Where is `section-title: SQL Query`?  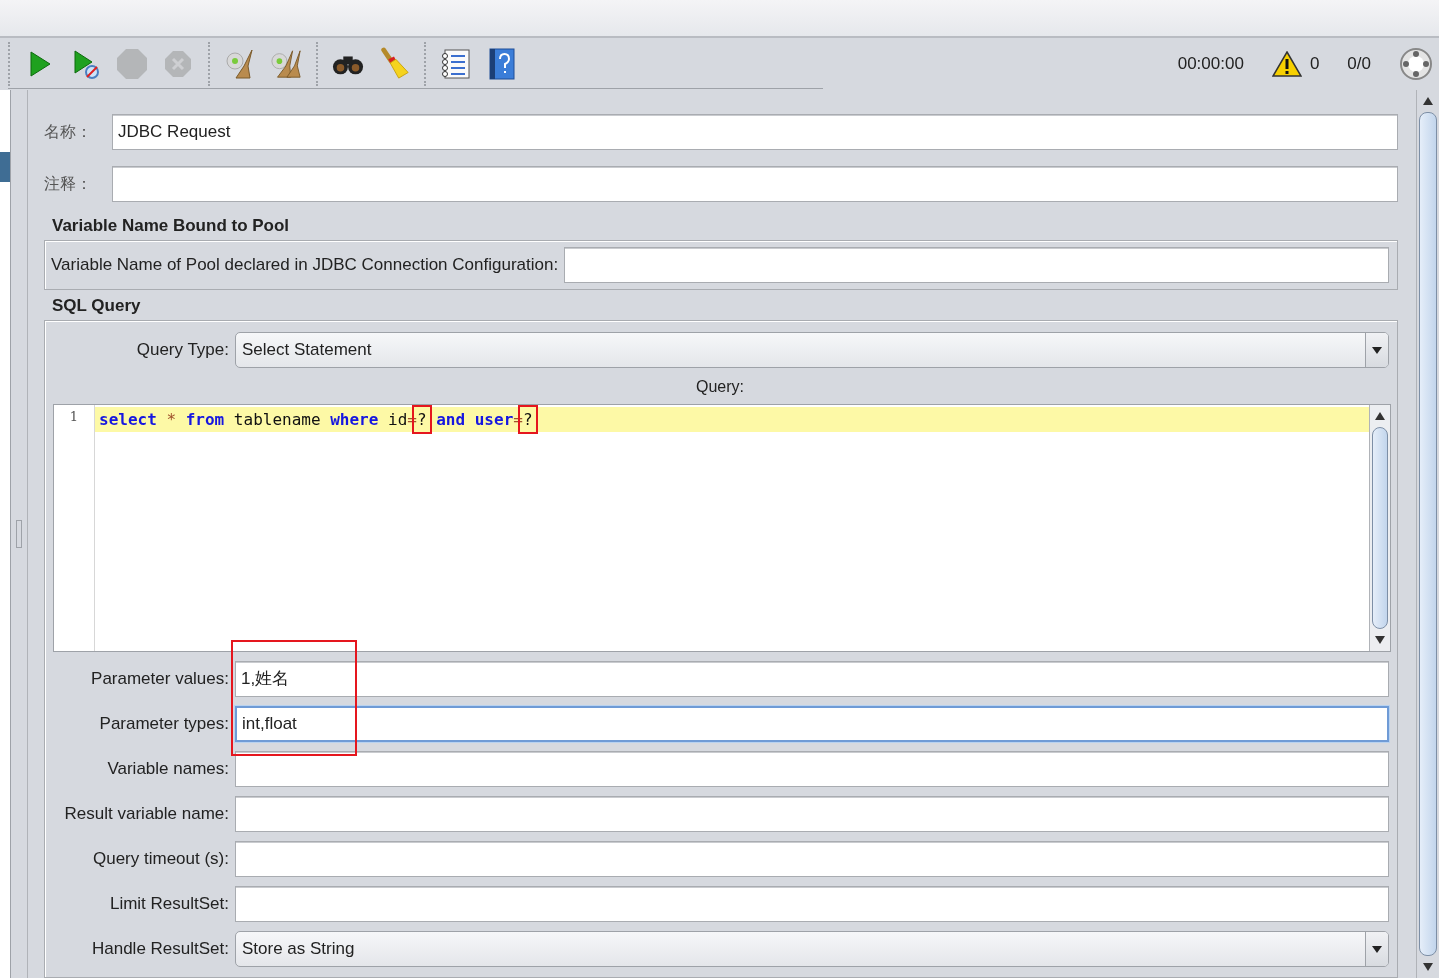 section-title: SQL Query is located at coordinates (96, 306).